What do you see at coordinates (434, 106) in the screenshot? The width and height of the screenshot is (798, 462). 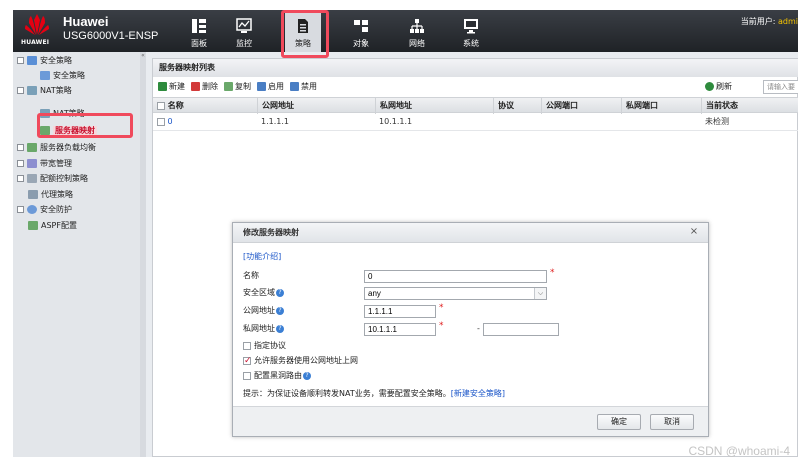 I see `col-private-ip: 私网地址` at bounding box center [434, 106].